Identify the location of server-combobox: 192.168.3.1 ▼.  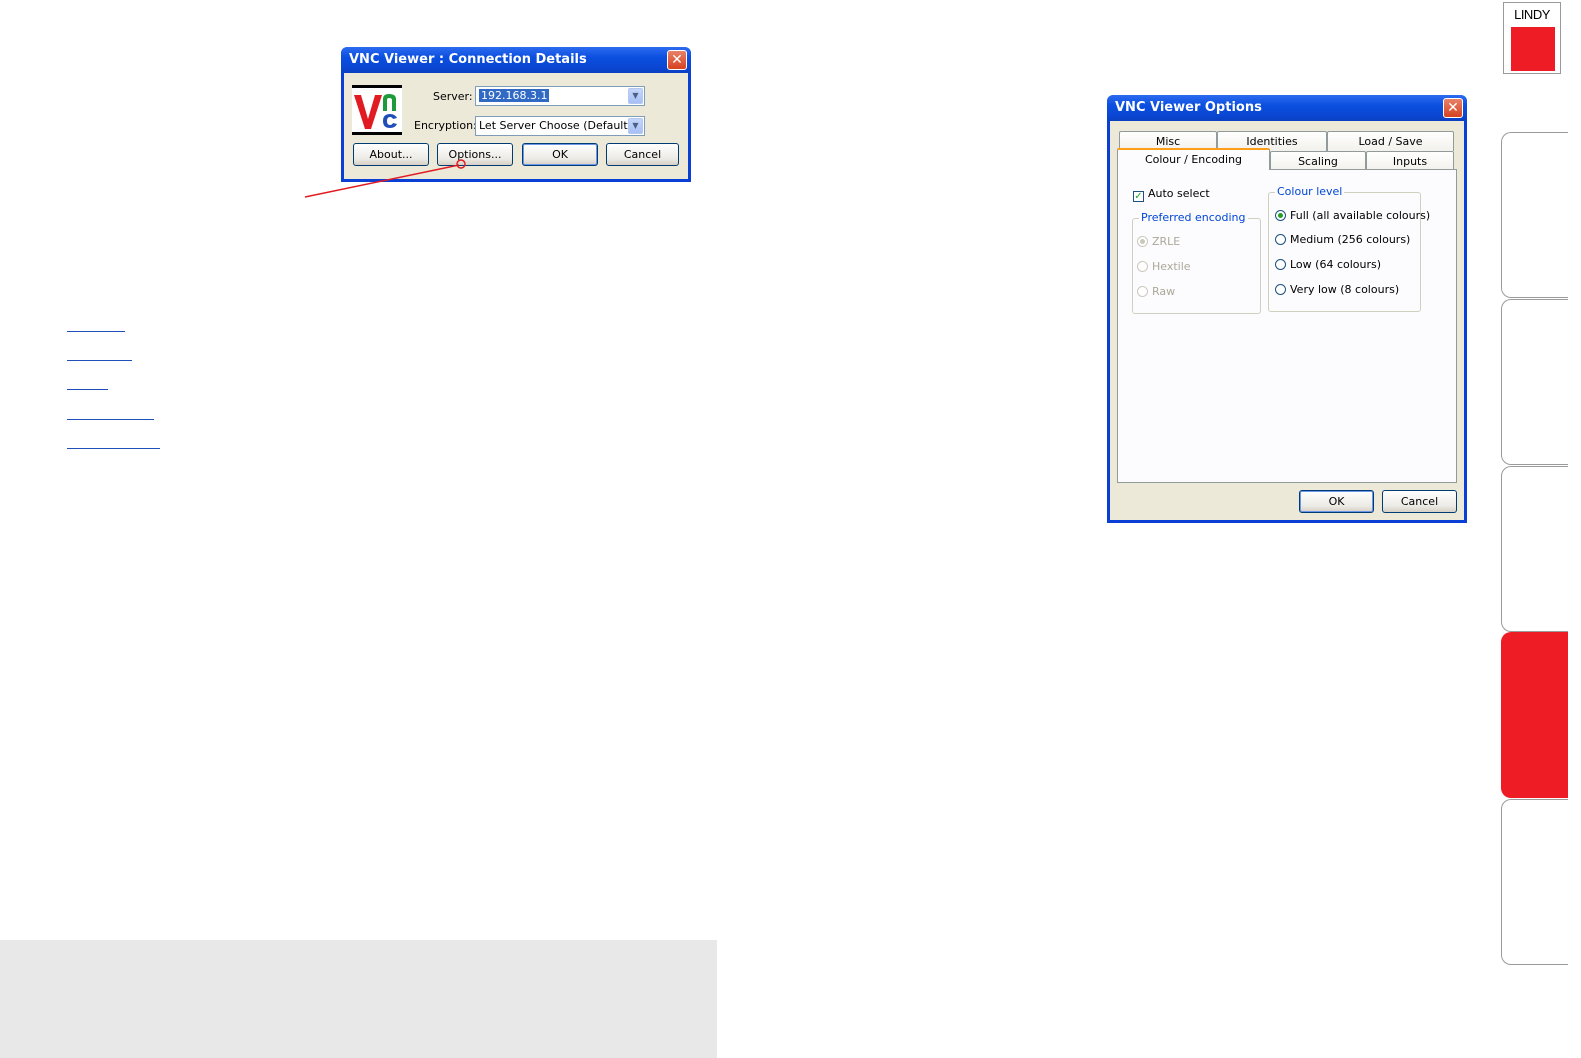
(560, 96).